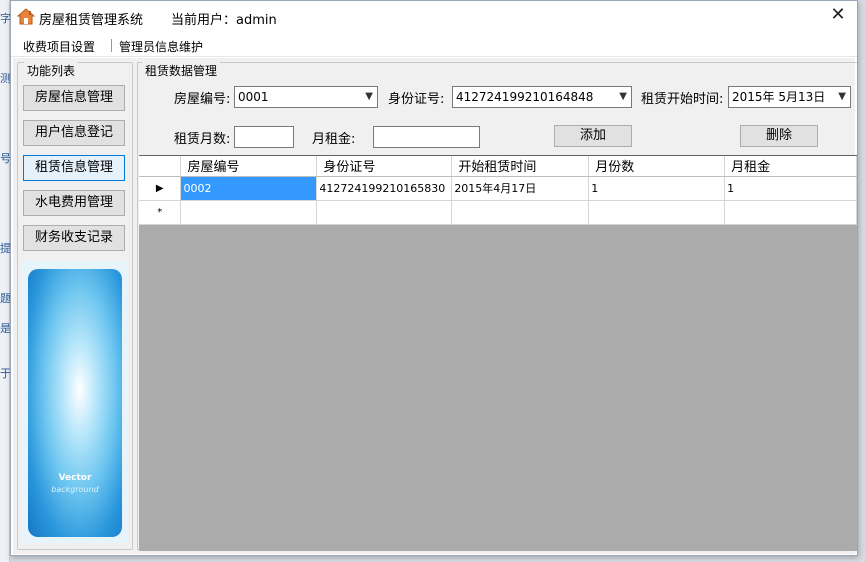  Describe the element at coordinates (682, 99) in the screenshot. I see `start-date-label: 租赁开始时间:` at that location.